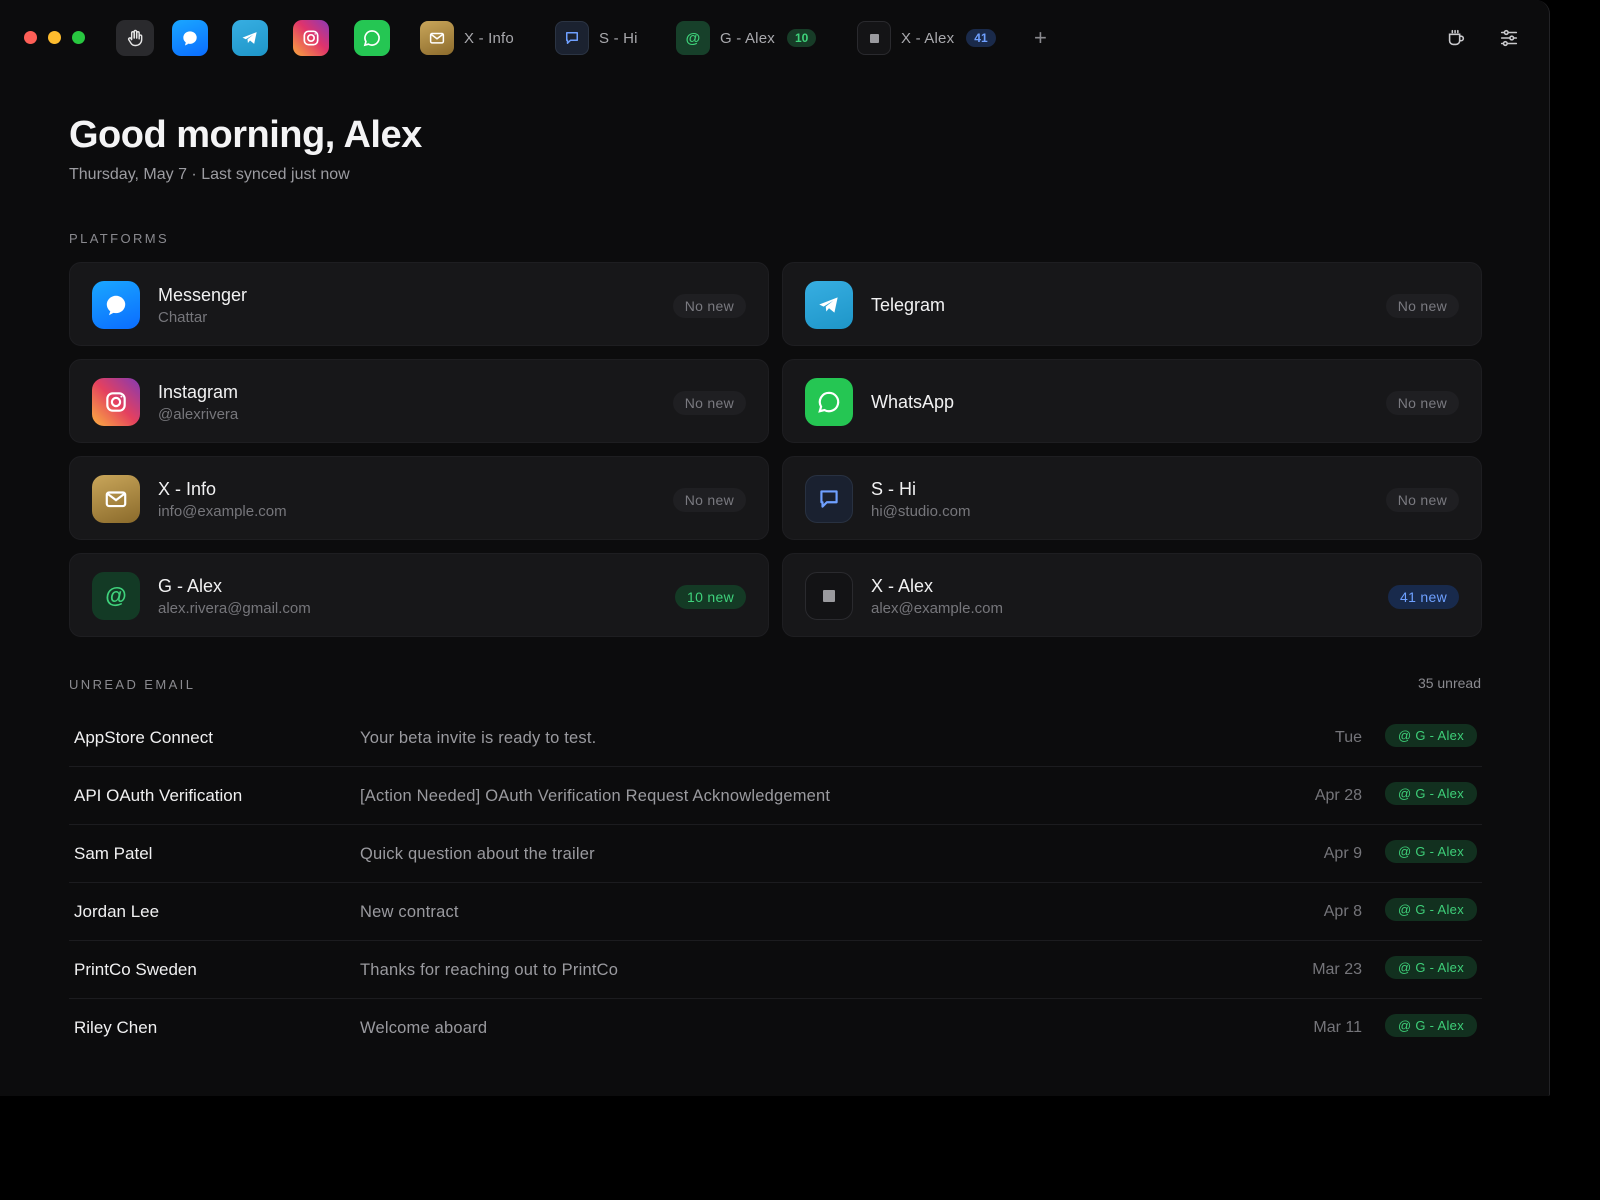  I want to click on status-badge: 41 new, so click(1423, 597).